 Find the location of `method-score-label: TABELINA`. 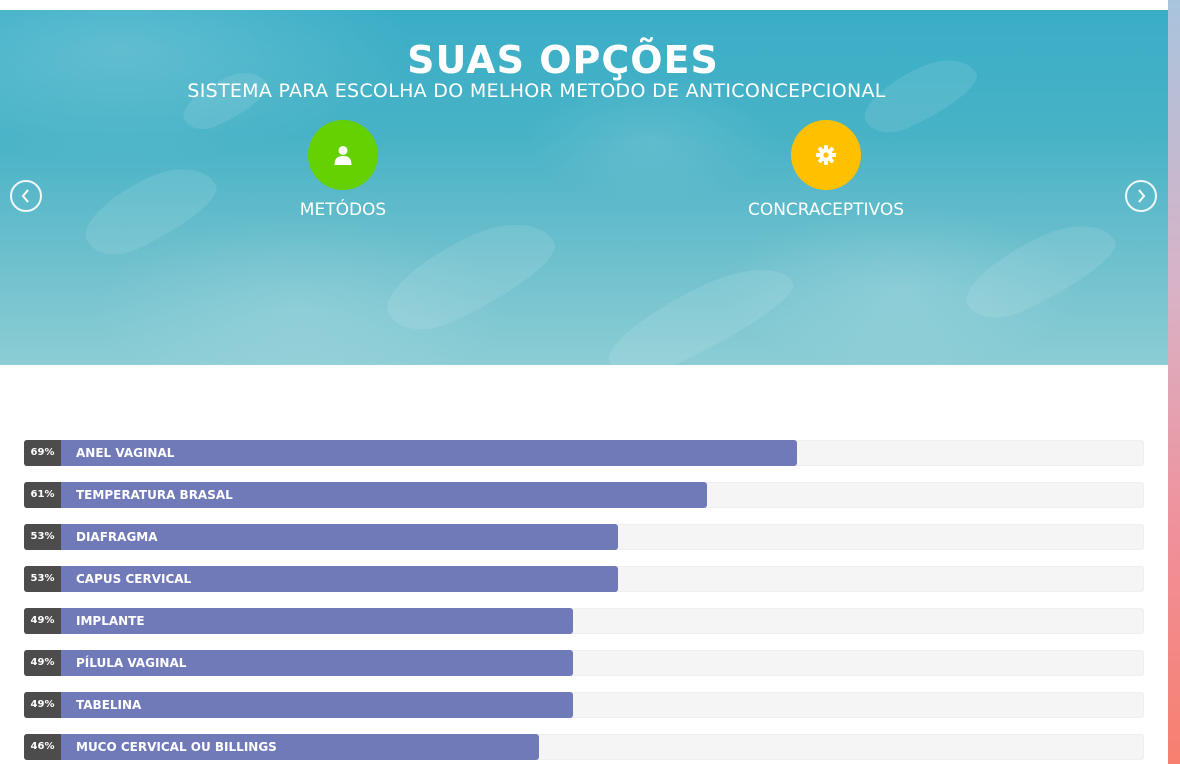

method-score-label: TABELINA is located at coordinates (109, 705).